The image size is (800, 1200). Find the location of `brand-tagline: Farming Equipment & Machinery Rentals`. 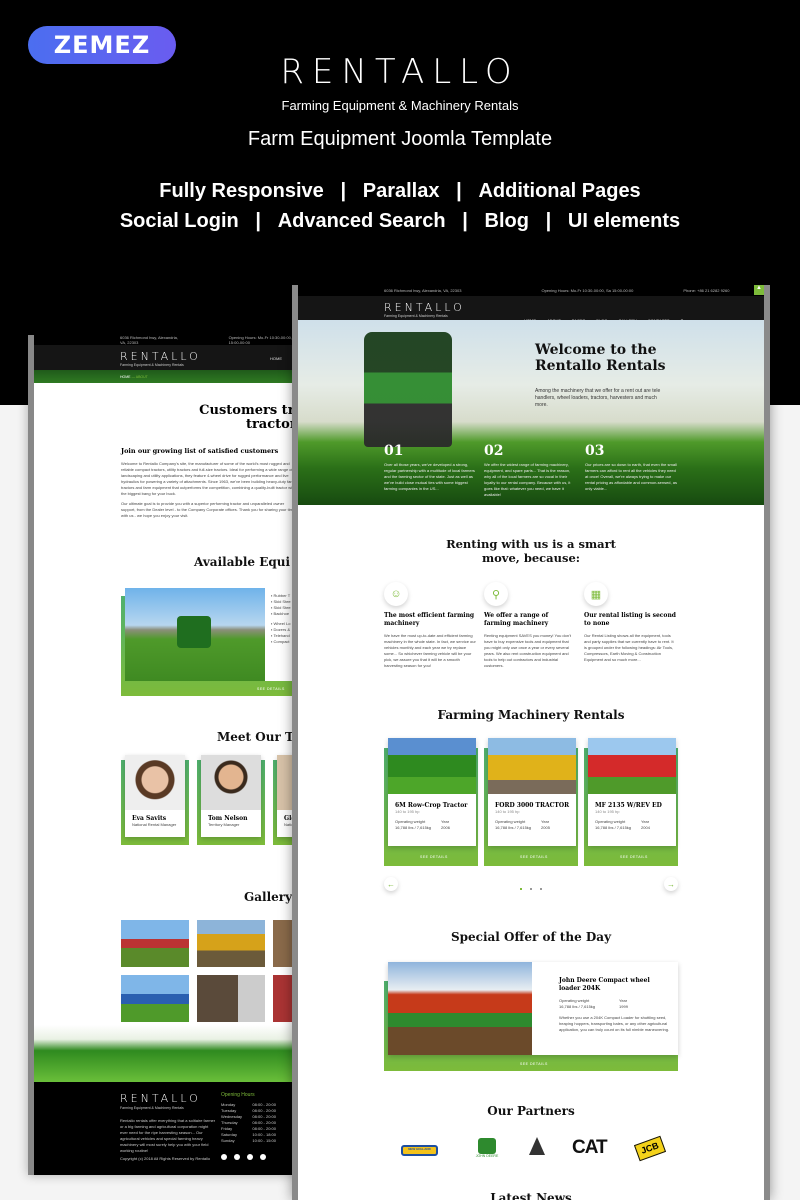

brand-tagline: Farming Equipment & Machinery Rentals is located at coordinates (400, 105).